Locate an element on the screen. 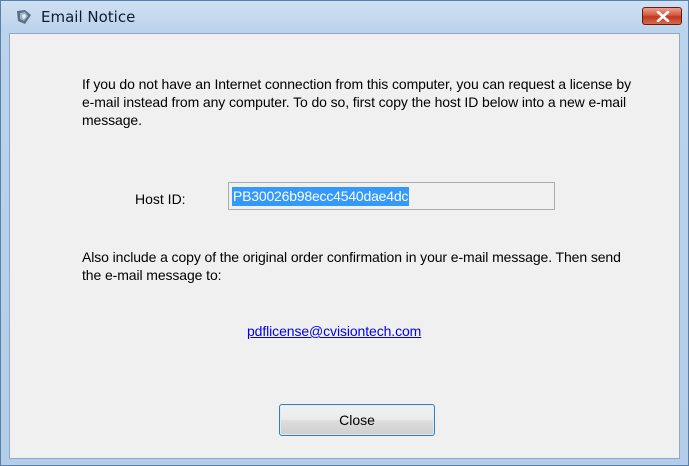 This screenshot has height=466, width=689. host-id-field: PB30026b98ecc4540dae4dc is located at coordinates (391, 196).